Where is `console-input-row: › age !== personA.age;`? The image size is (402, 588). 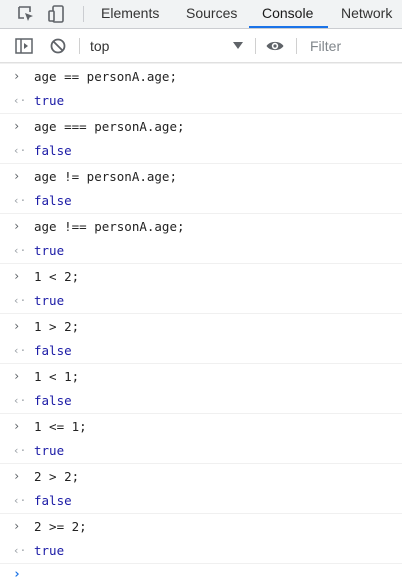 console-input-row: › age !== personA.age; is located at coordinates (201, 225).